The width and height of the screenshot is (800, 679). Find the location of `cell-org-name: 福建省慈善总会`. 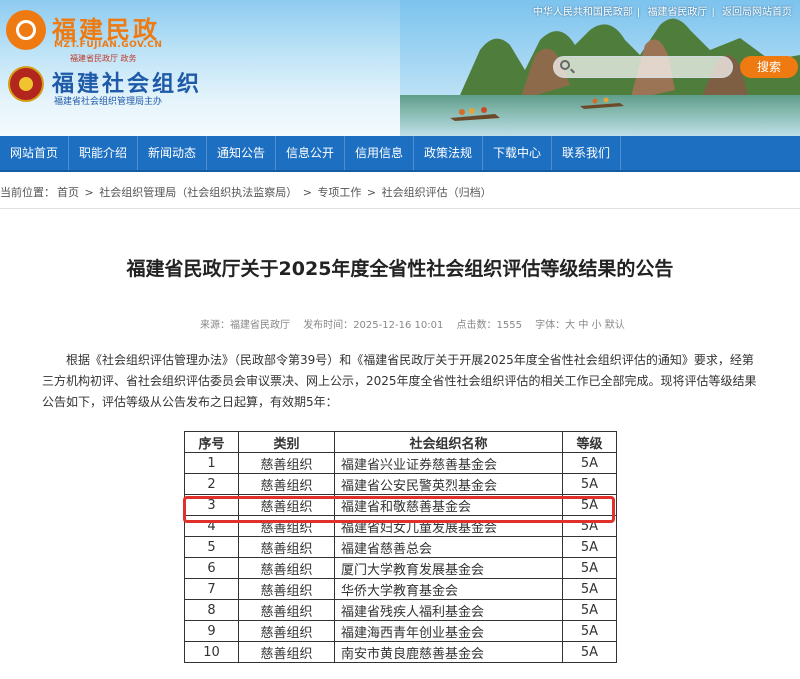

cell-org-name: 福建省慈善总会 is located at coordinates (448, 547).